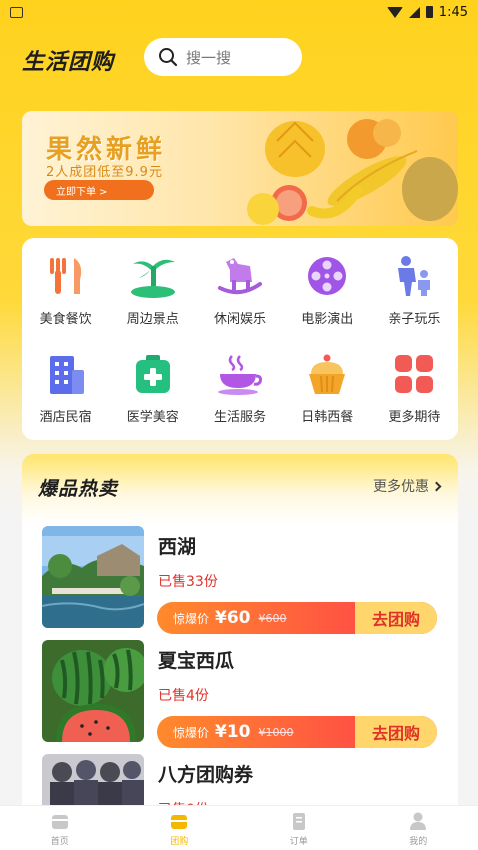  I want to click on category-hotel: 酒店民宿, so click(65, 393).